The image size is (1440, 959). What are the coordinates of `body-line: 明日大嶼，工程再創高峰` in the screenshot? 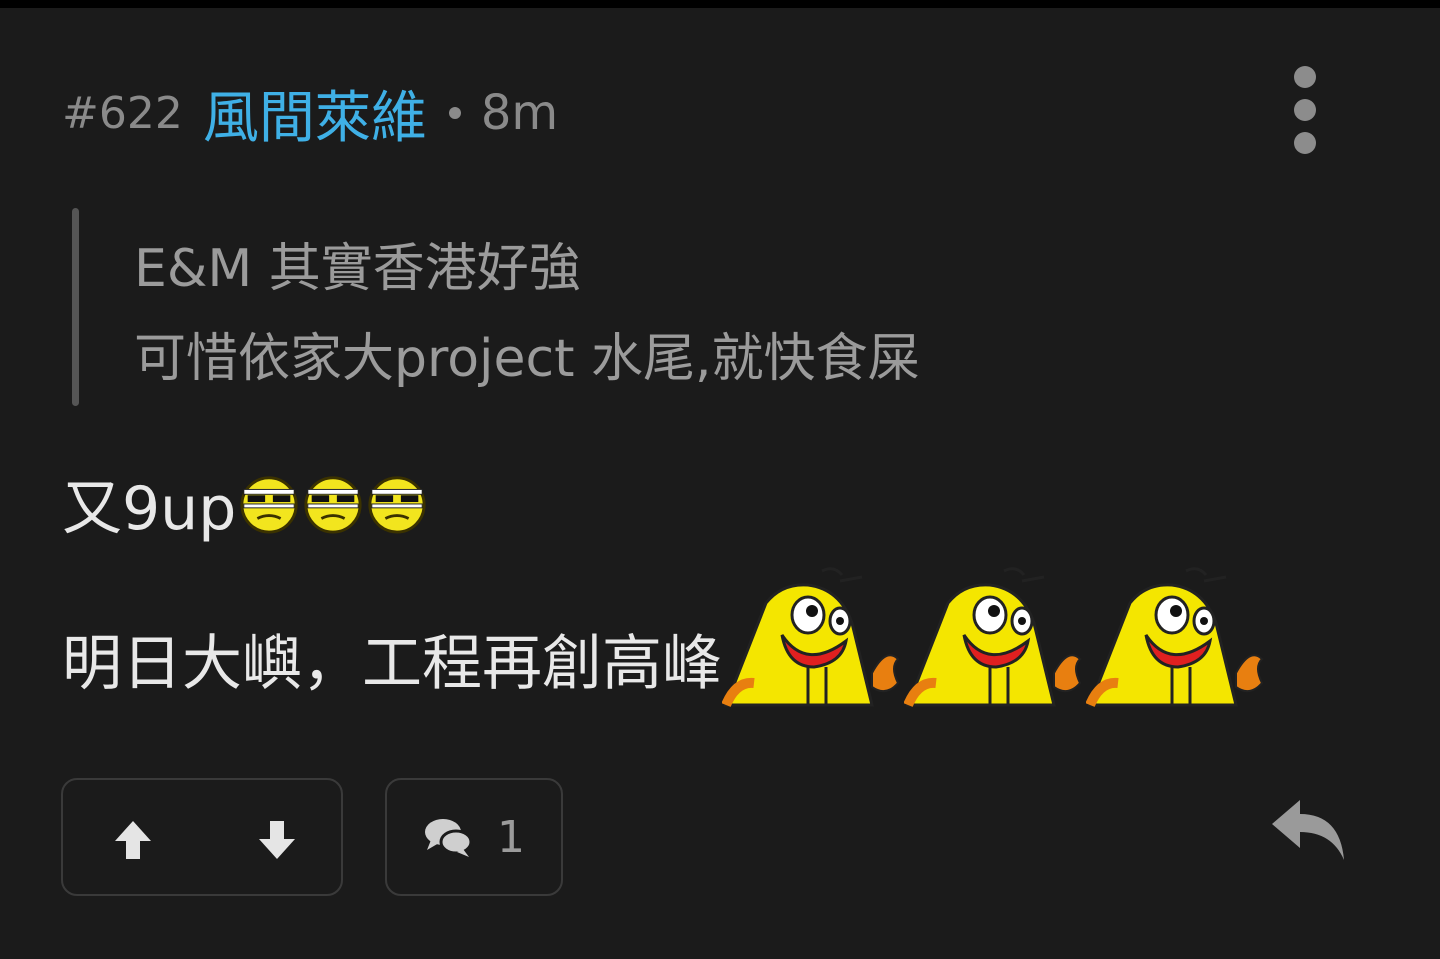 It's located at (665, 635).